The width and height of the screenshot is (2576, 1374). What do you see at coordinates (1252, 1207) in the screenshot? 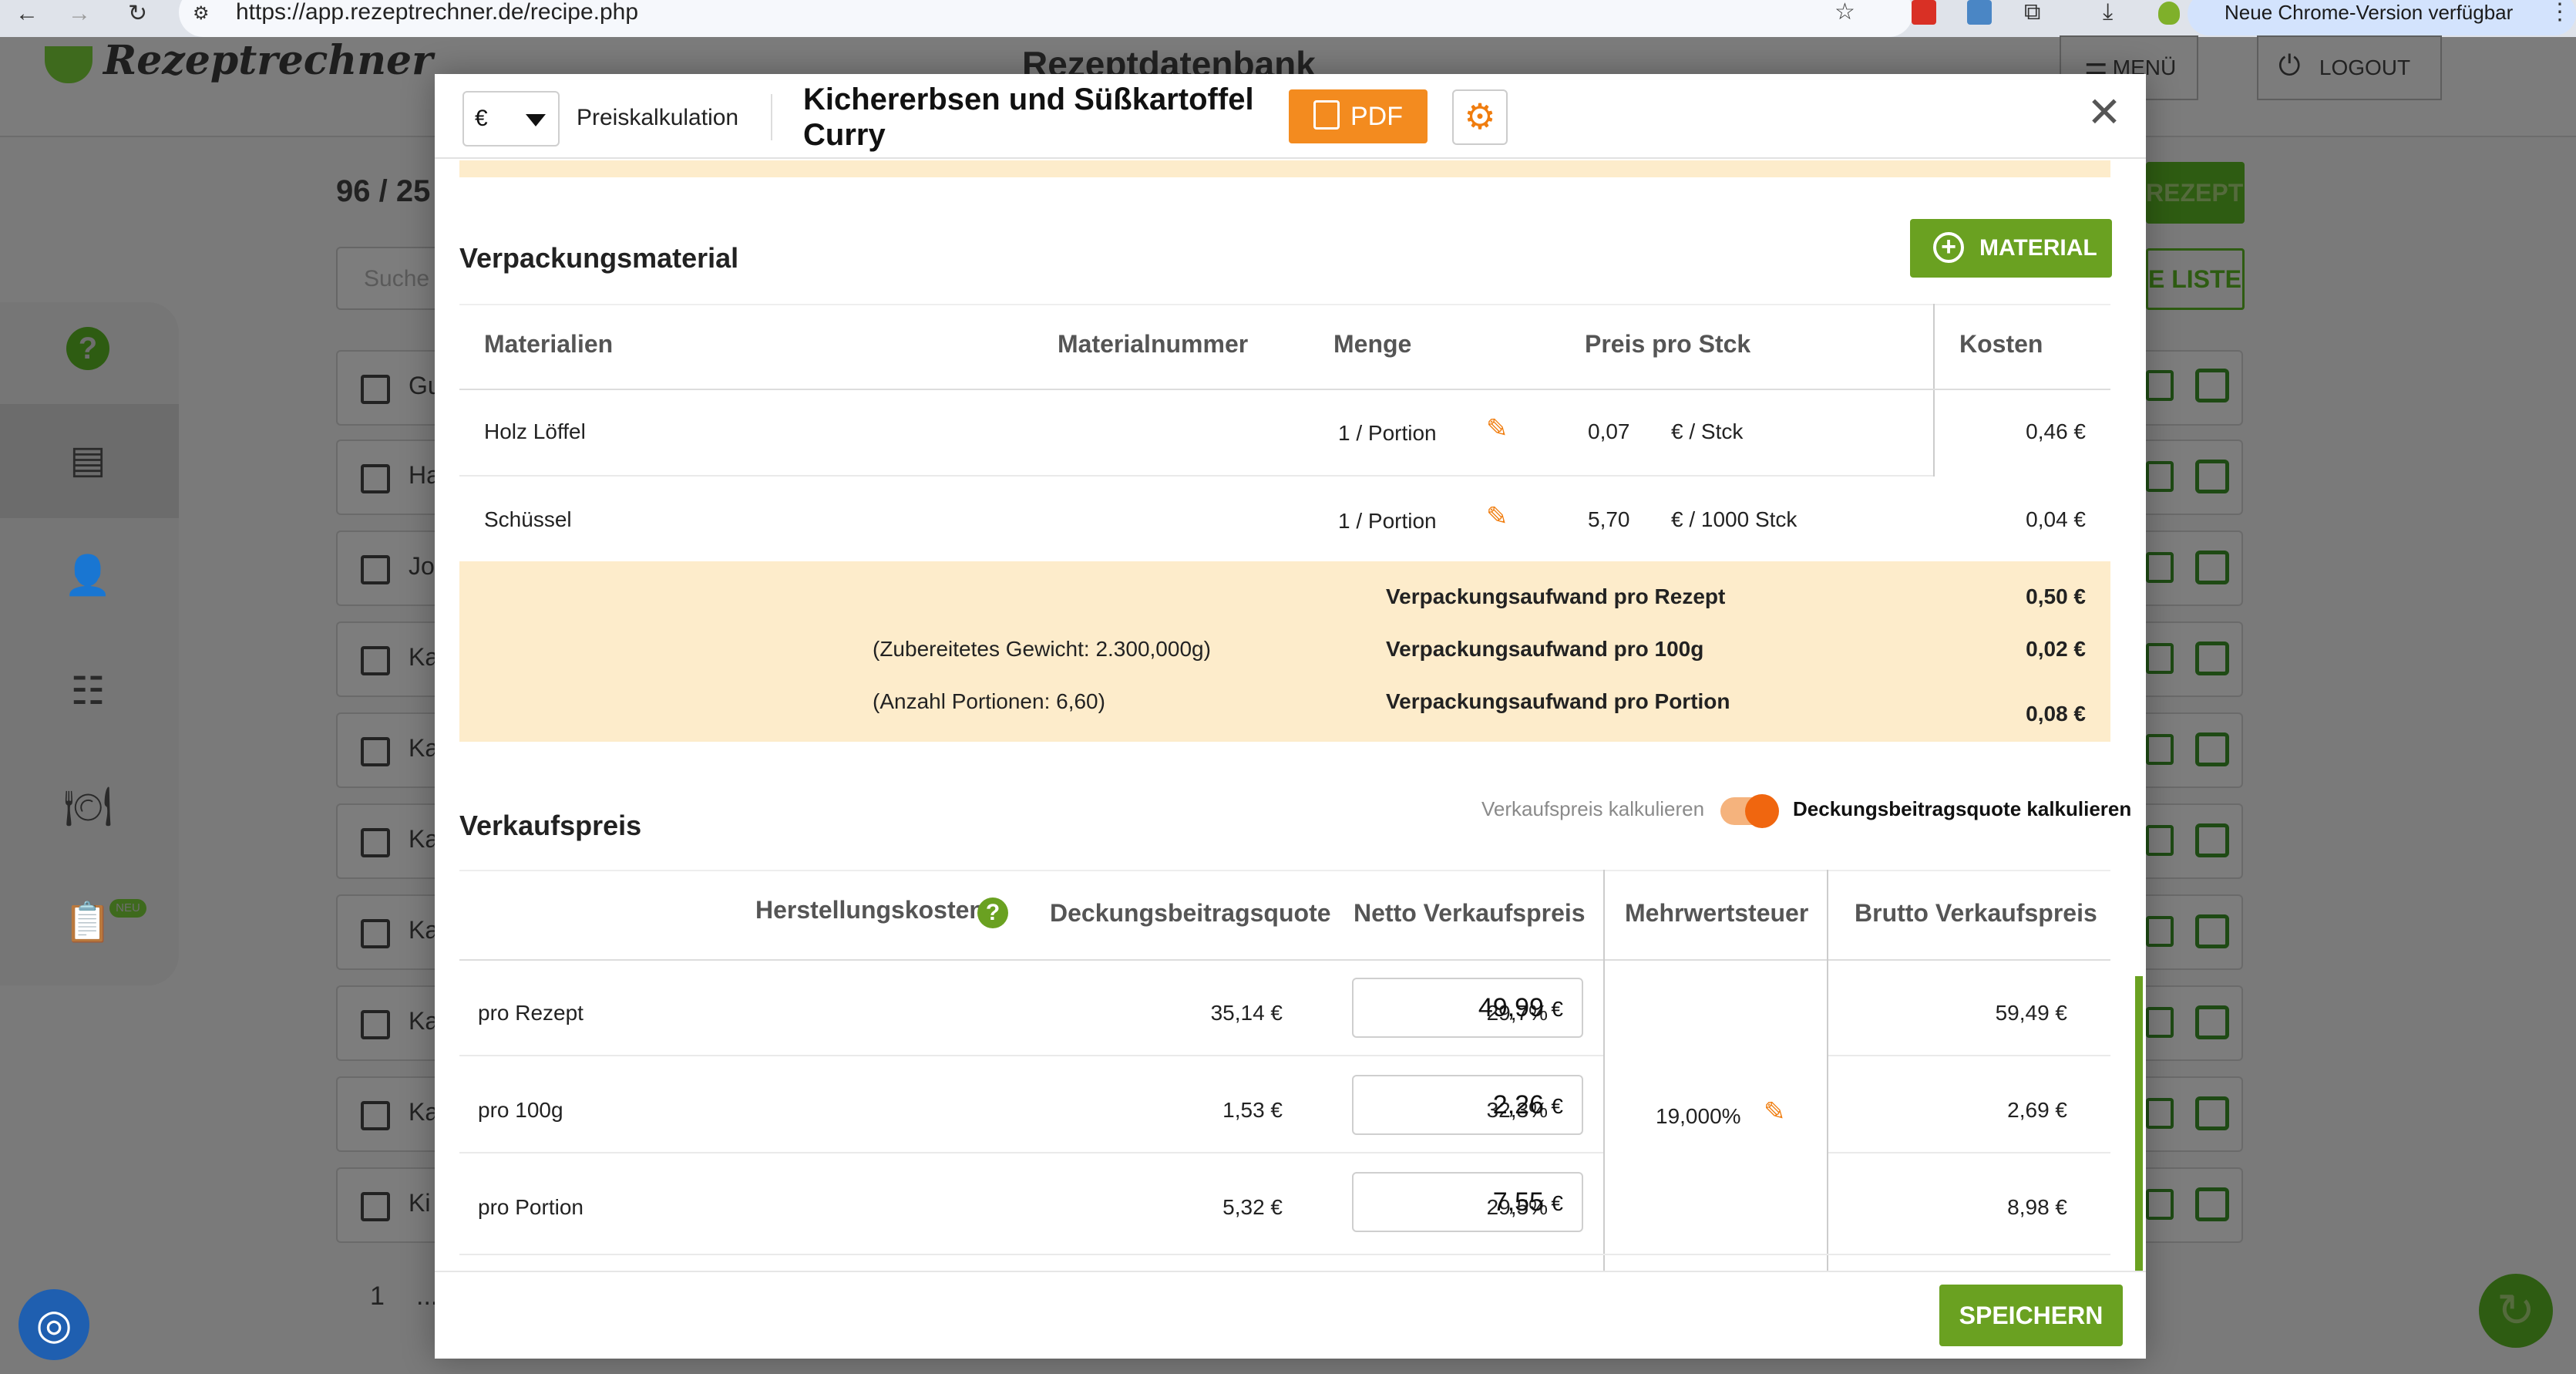
I see `production-cost: 5,32 €` at bounding box center [1252, 1207].